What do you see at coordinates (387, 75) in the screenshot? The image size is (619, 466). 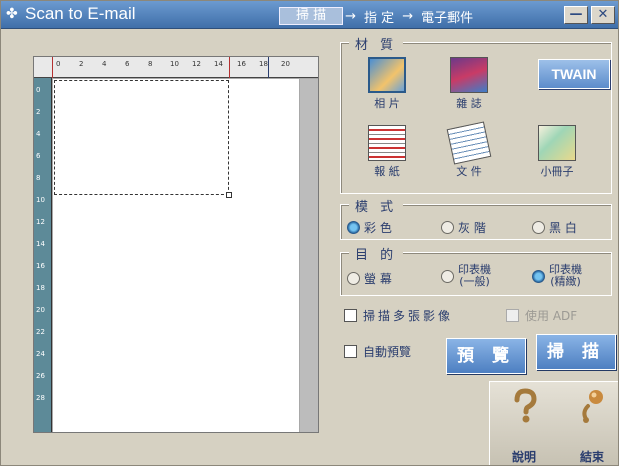 I see `photo-icon` at bounding box center [387, 75].